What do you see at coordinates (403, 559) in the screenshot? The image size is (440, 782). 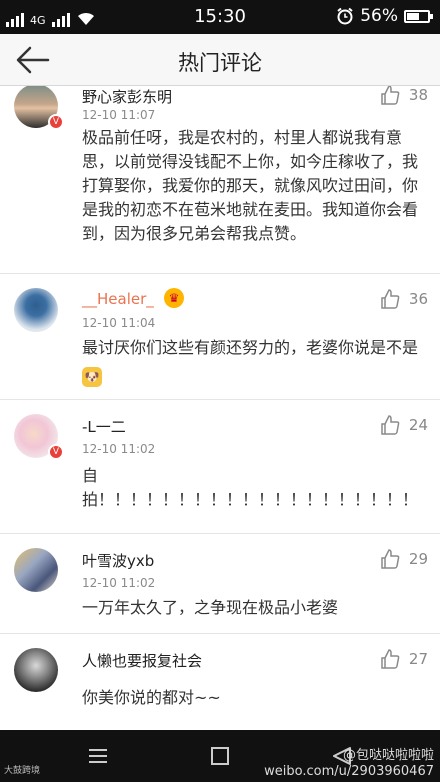 I see `like-button: 29` at bounding box center [403, 559].